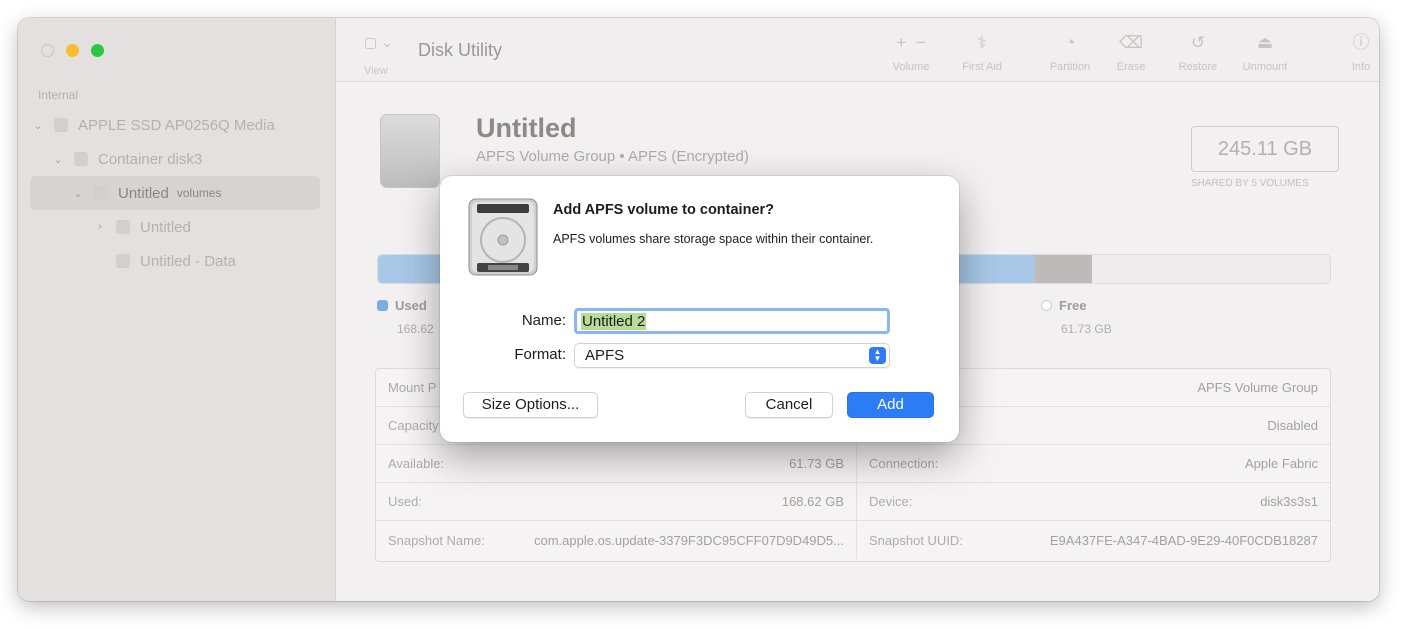  What do you see at coordinates (97, 50) in the screenshot?
I see `zoom-window-button` at bounding box center [97, 50].